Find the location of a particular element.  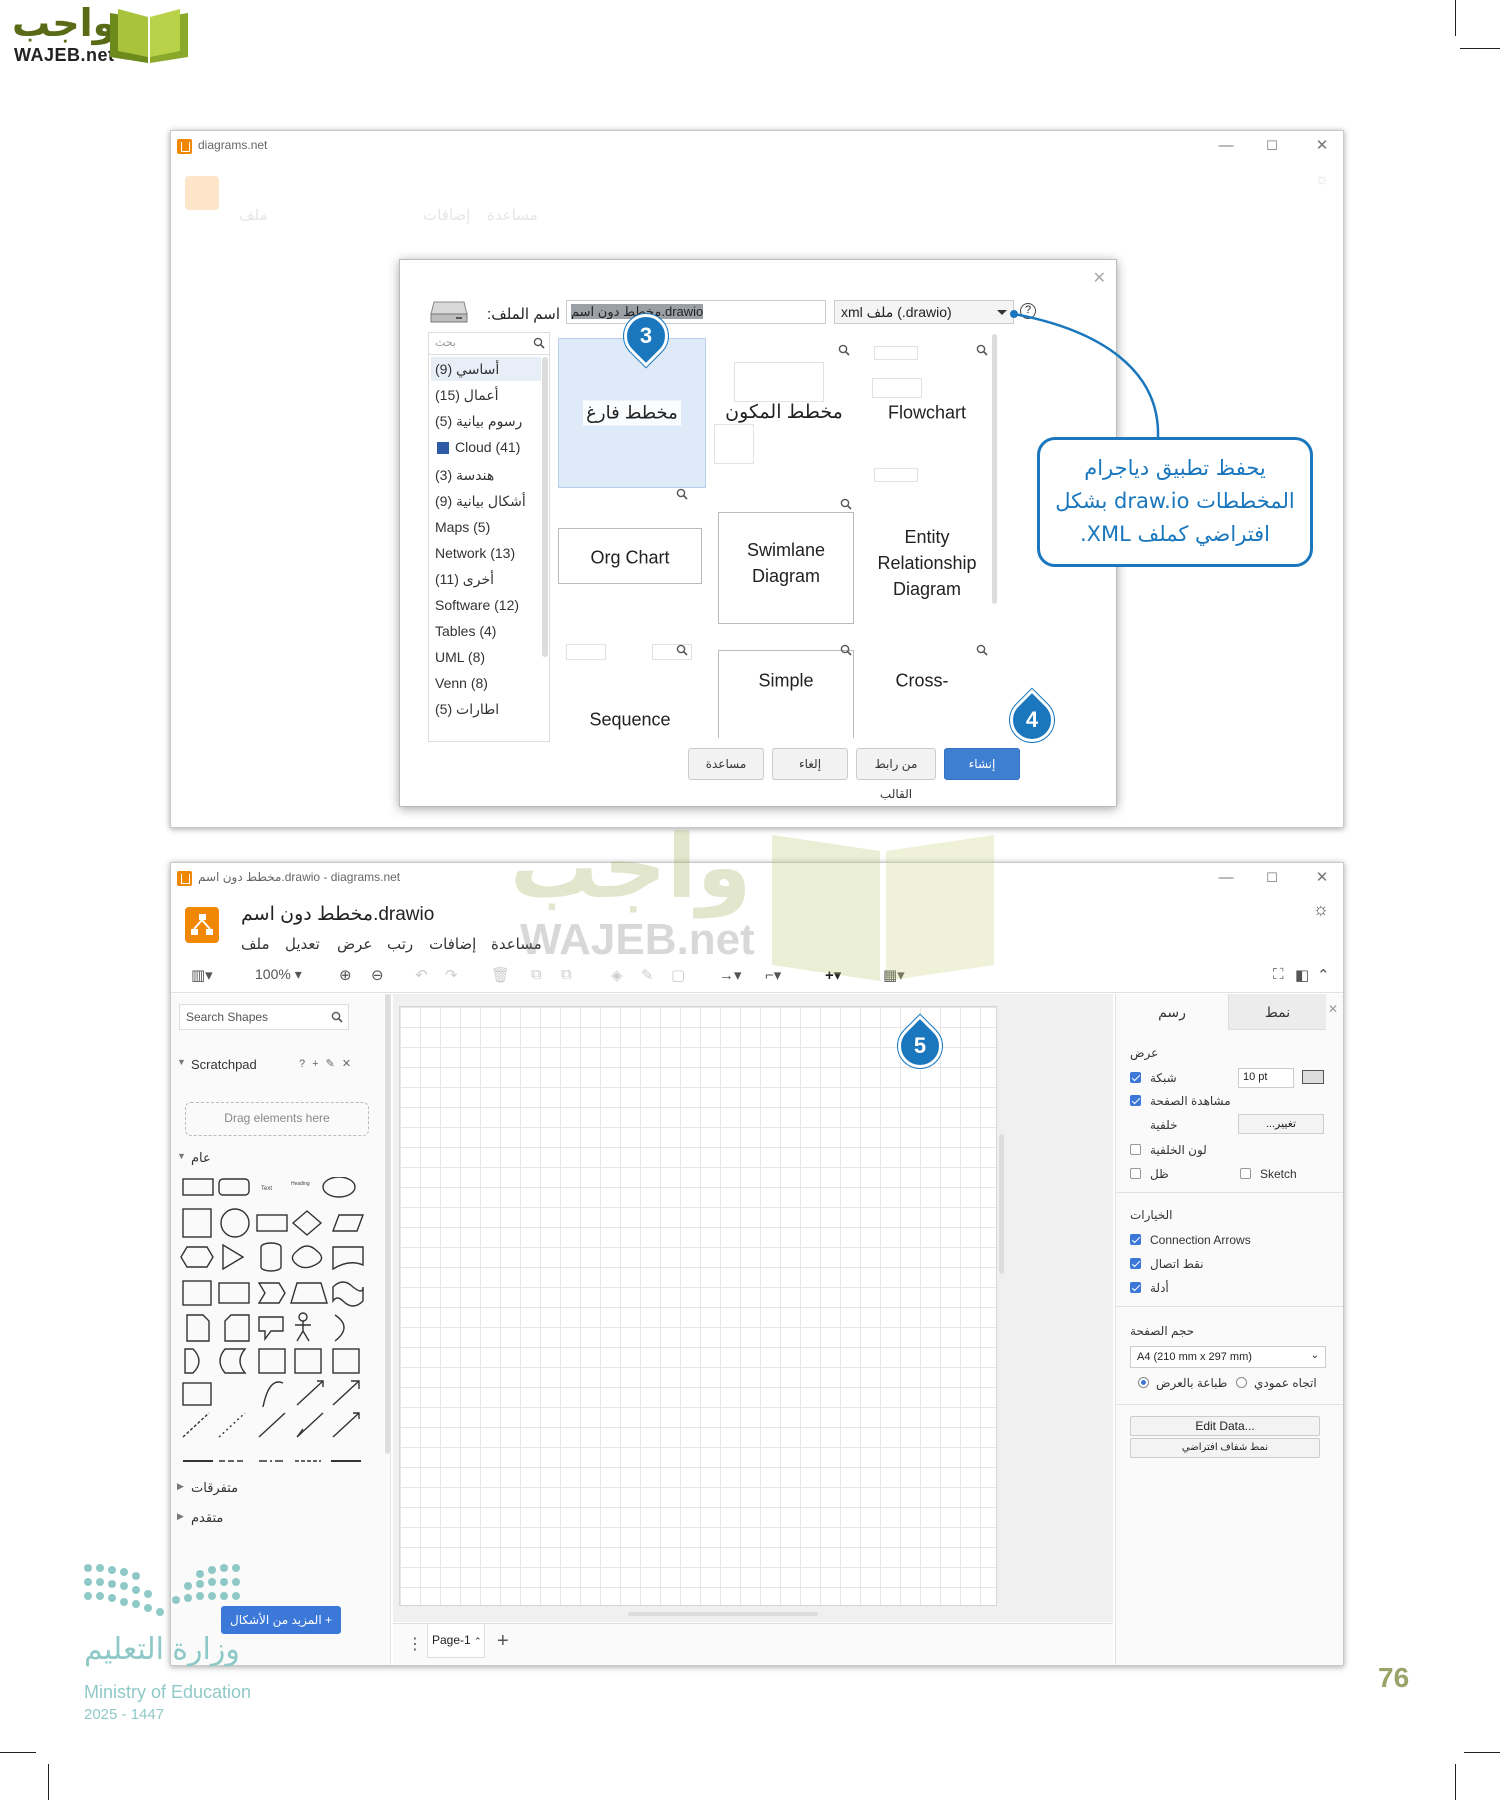

page-size-select: A4 (210 mm x 297 mm) ⌄ is located at coordinates (1228, 1357).